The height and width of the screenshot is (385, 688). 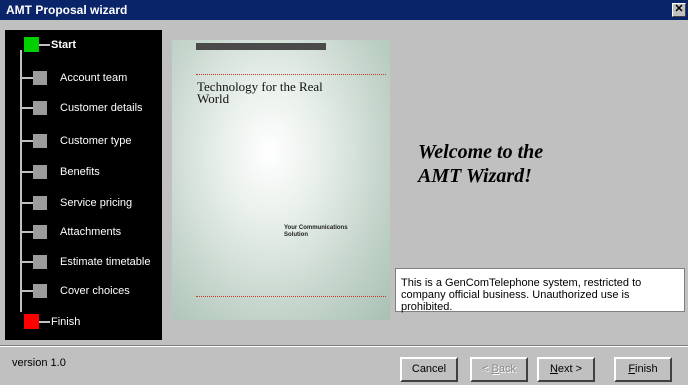 I want to click on step-customer-details: Customer details, so click(x=83, y=108).